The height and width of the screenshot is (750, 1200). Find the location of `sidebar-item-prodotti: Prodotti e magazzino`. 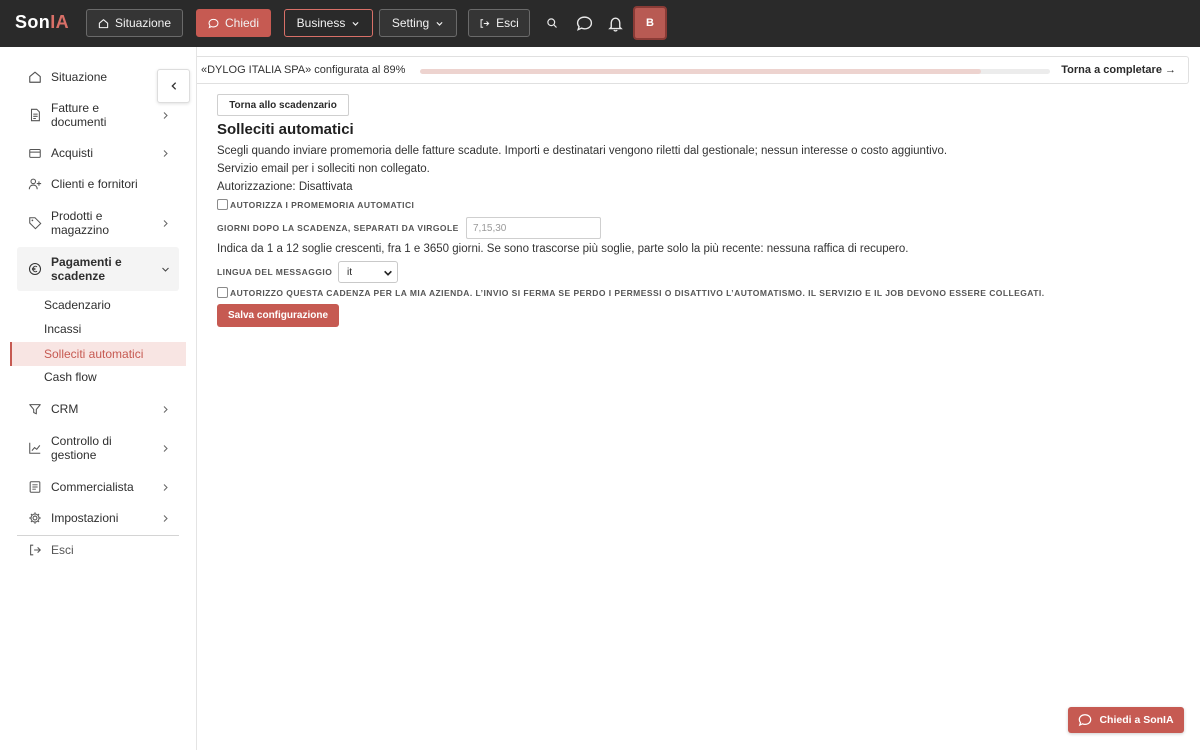

sidebar-item-prodotti: Prodotti e magazzino is located at coordinates (98, 223).